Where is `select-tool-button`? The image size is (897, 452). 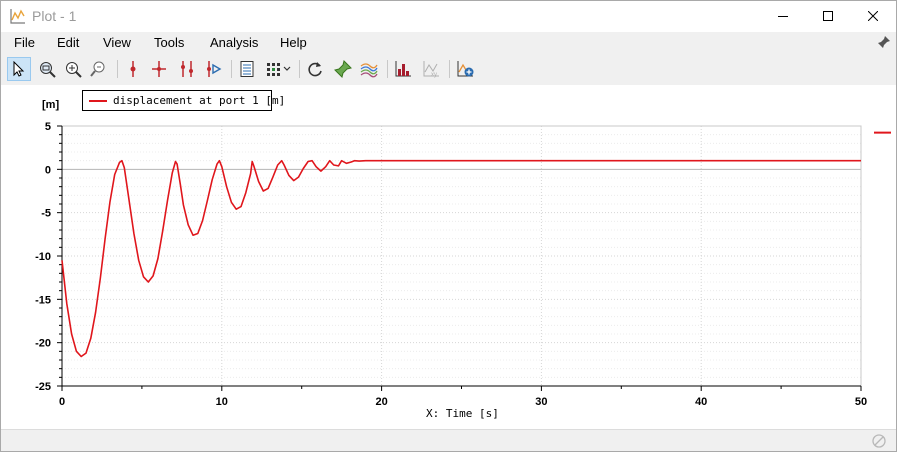 select-tool-button is located at coordinates (19, 69).